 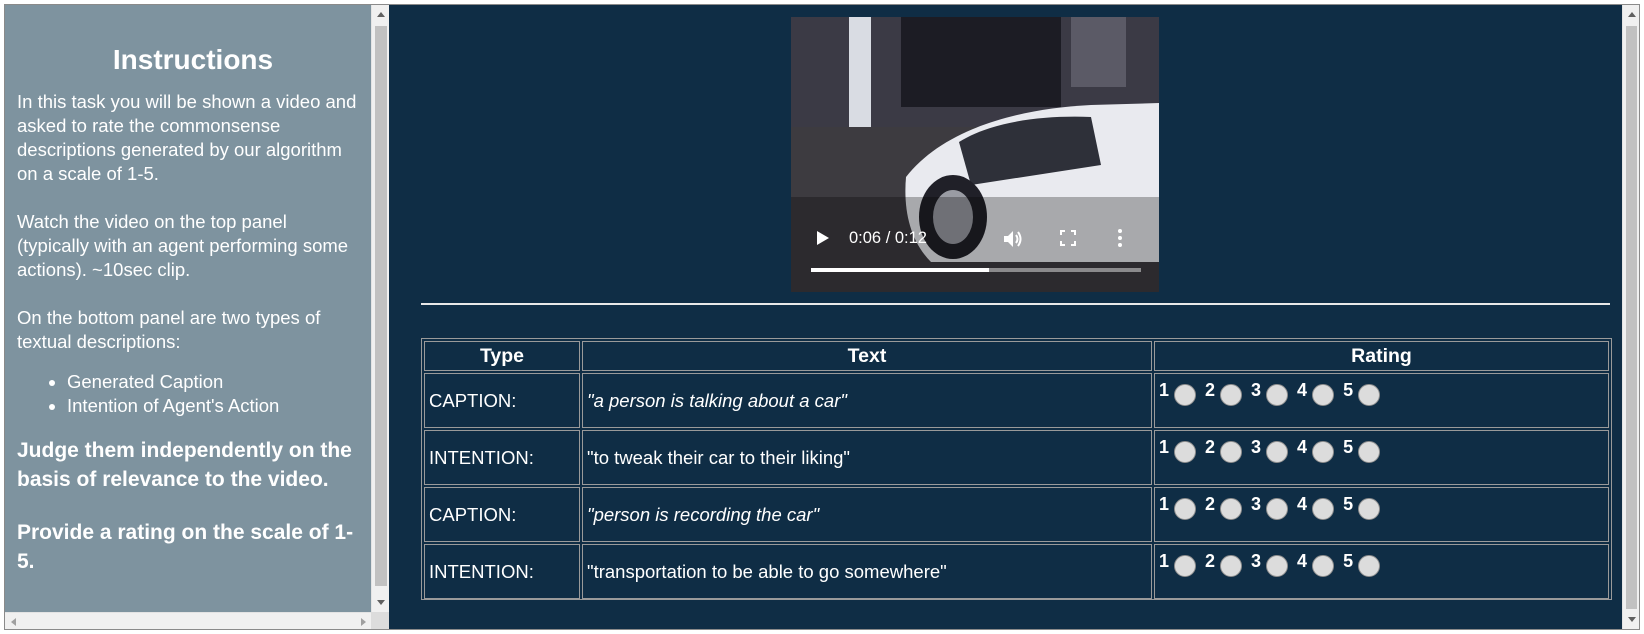 What do you see at coordinates (1381, 356) in the screenshot?
I see `header-rating: Rating` at bounding box center [1381, 356].